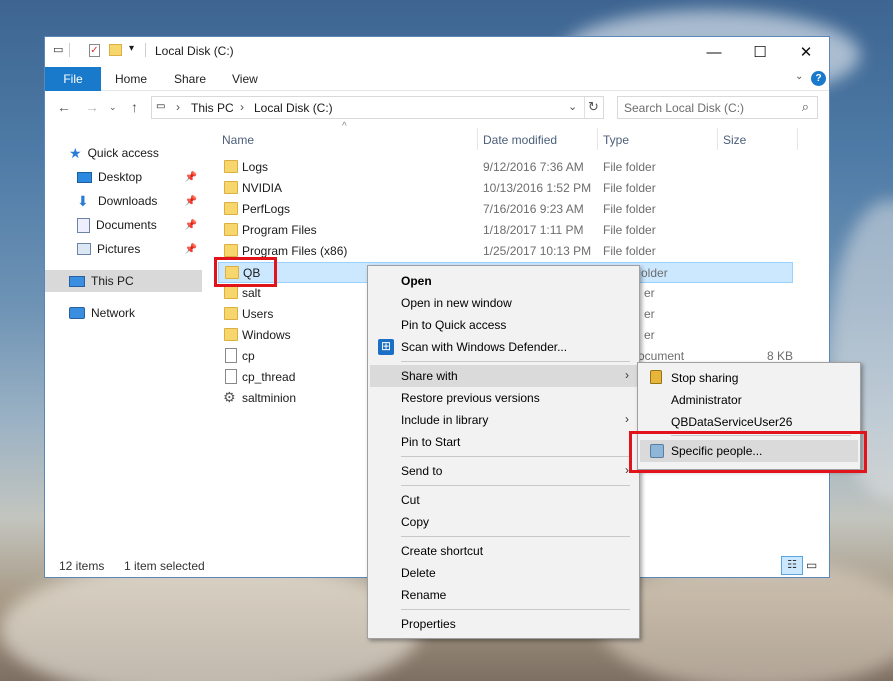 The width and height of the screenshot is (893, 681). I want to click on address-bar: ▭ › This PC › Local Disk (C:) ⌄ ↻, so click(377, 107).